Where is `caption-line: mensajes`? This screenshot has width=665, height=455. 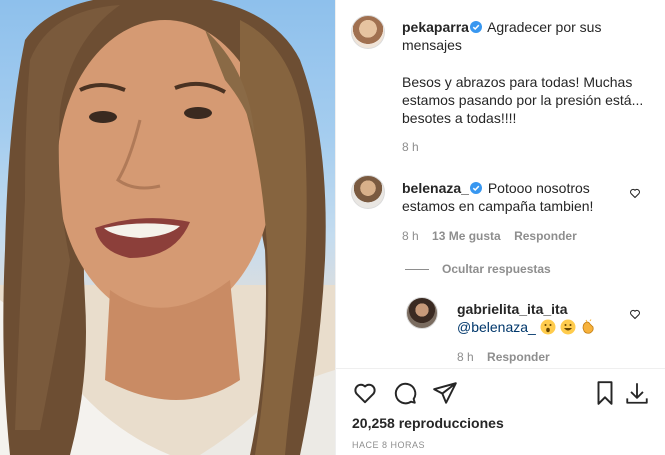
caption-line: mensajes is located at coordinates (432, 45).